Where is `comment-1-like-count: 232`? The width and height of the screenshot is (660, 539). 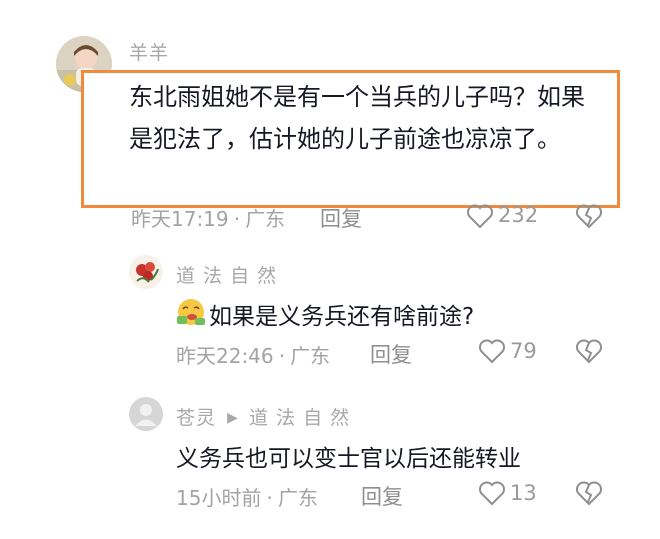 comment-1-like-count: 232 is located at coordinates (518, 215).